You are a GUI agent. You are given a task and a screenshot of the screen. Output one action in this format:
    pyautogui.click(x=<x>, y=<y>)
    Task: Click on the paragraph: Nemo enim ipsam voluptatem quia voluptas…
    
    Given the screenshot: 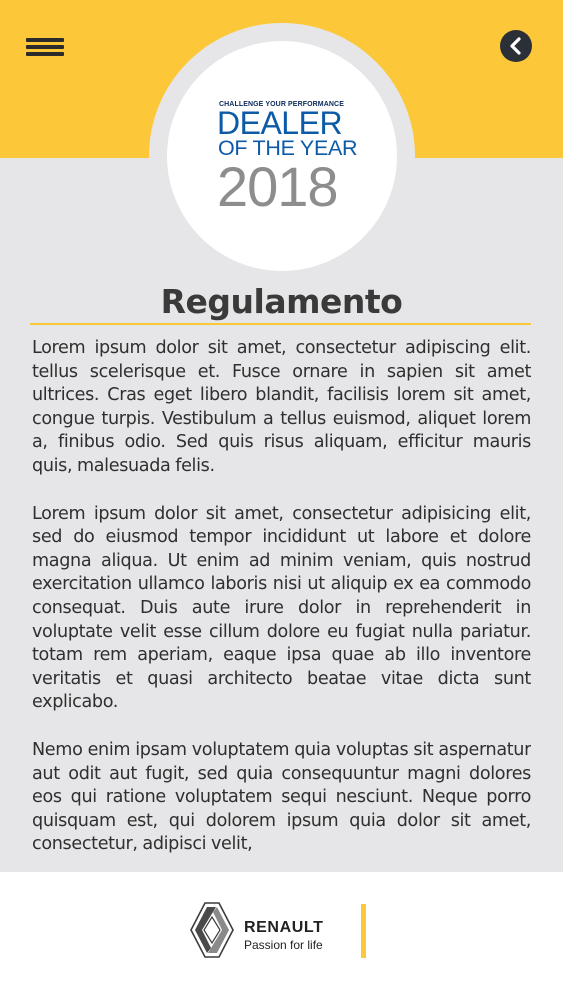 What is the action you would take?
    pyautogui.click(x=281, y=797)
    